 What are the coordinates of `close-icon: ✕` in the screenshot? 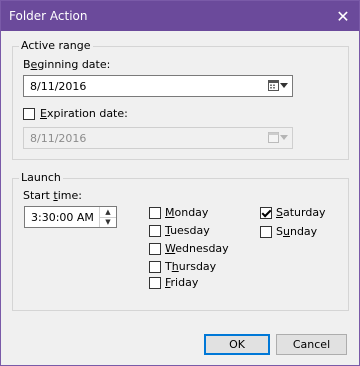 It's located at (343, 16).